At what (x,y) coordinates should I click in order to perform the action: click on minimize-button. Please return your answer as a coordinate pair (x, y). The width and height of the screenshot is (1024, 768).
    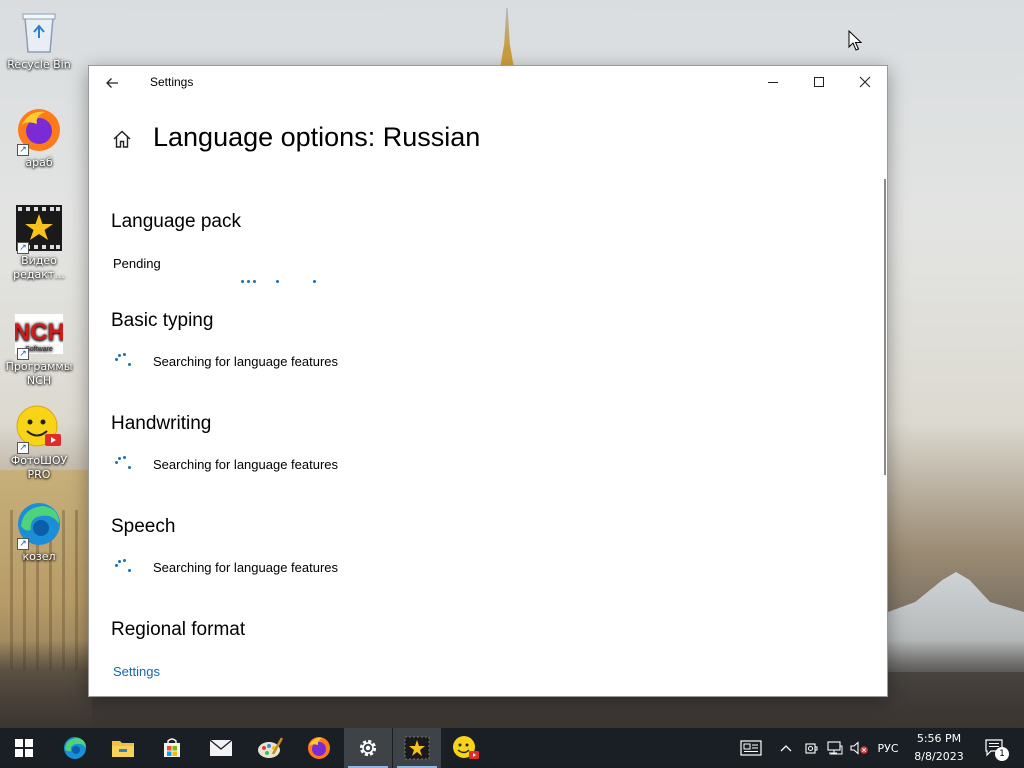
    Looking at the image, I should click on (773, 82).